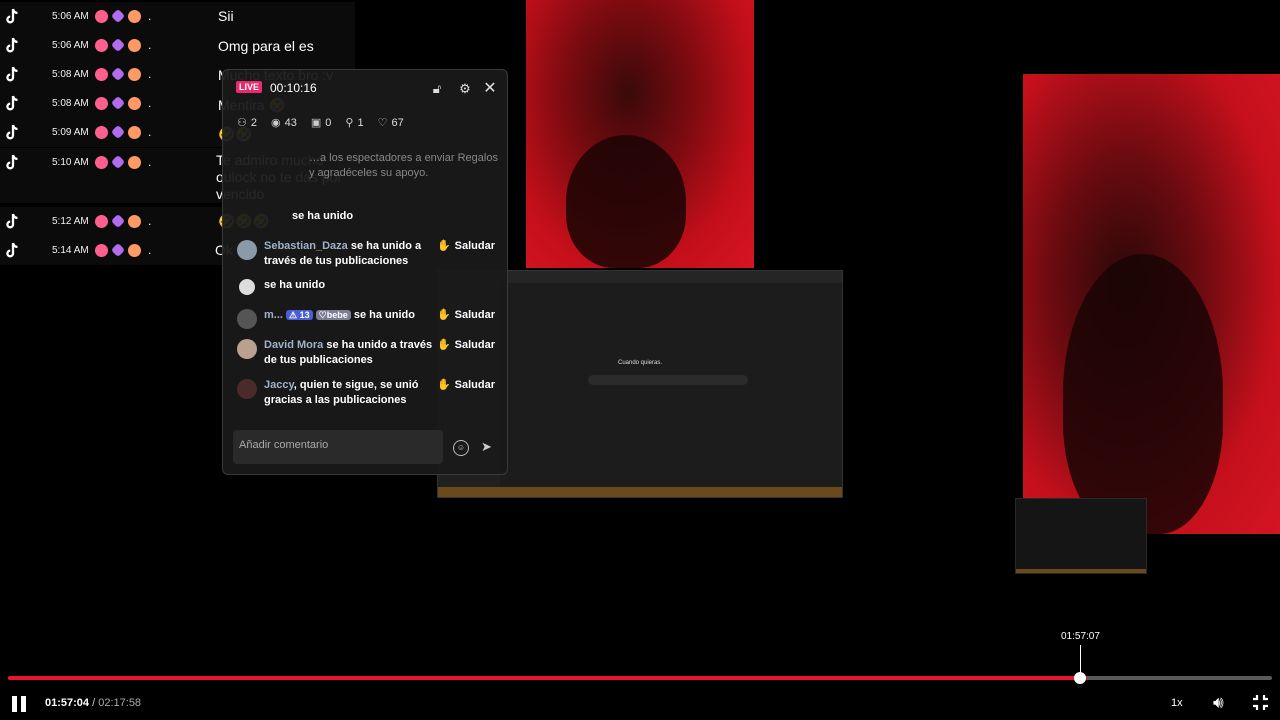 This screenshot has height=720, width=1280. I want to click on fan-badge: ♡bebe, so click(333, 315).